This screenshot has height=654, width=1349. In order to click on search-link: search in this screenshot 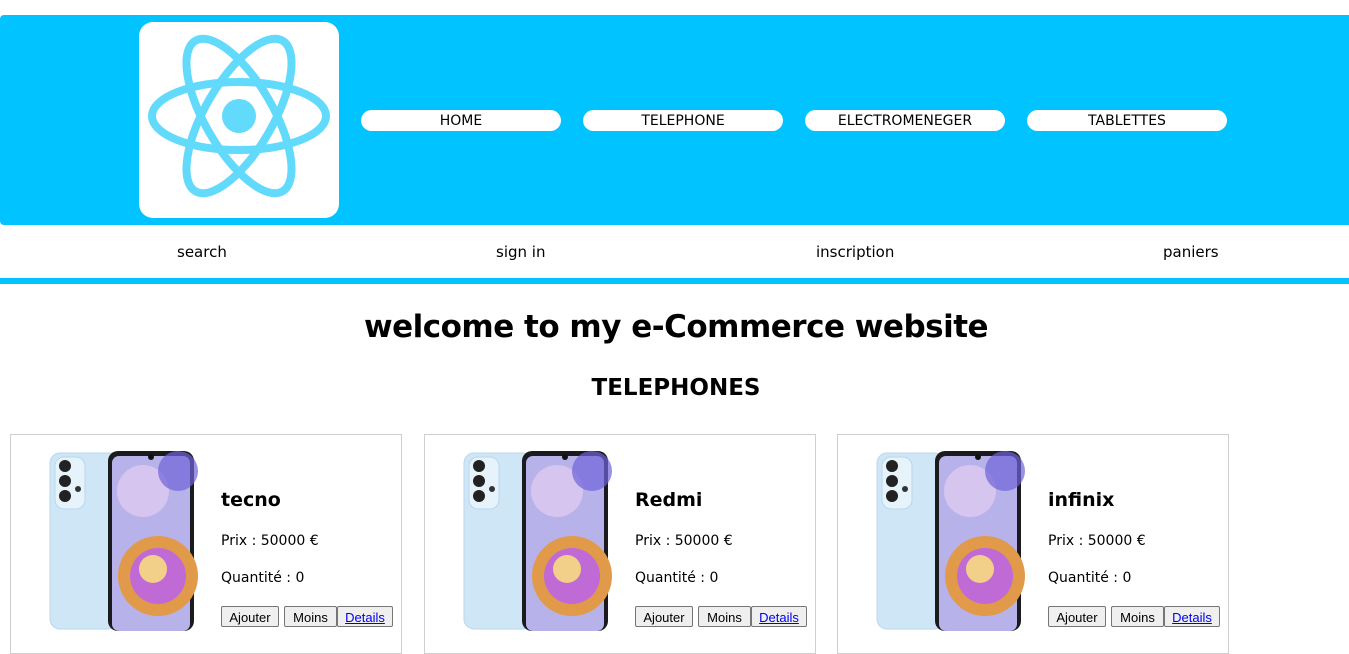, I will do `click(202, 252)`.